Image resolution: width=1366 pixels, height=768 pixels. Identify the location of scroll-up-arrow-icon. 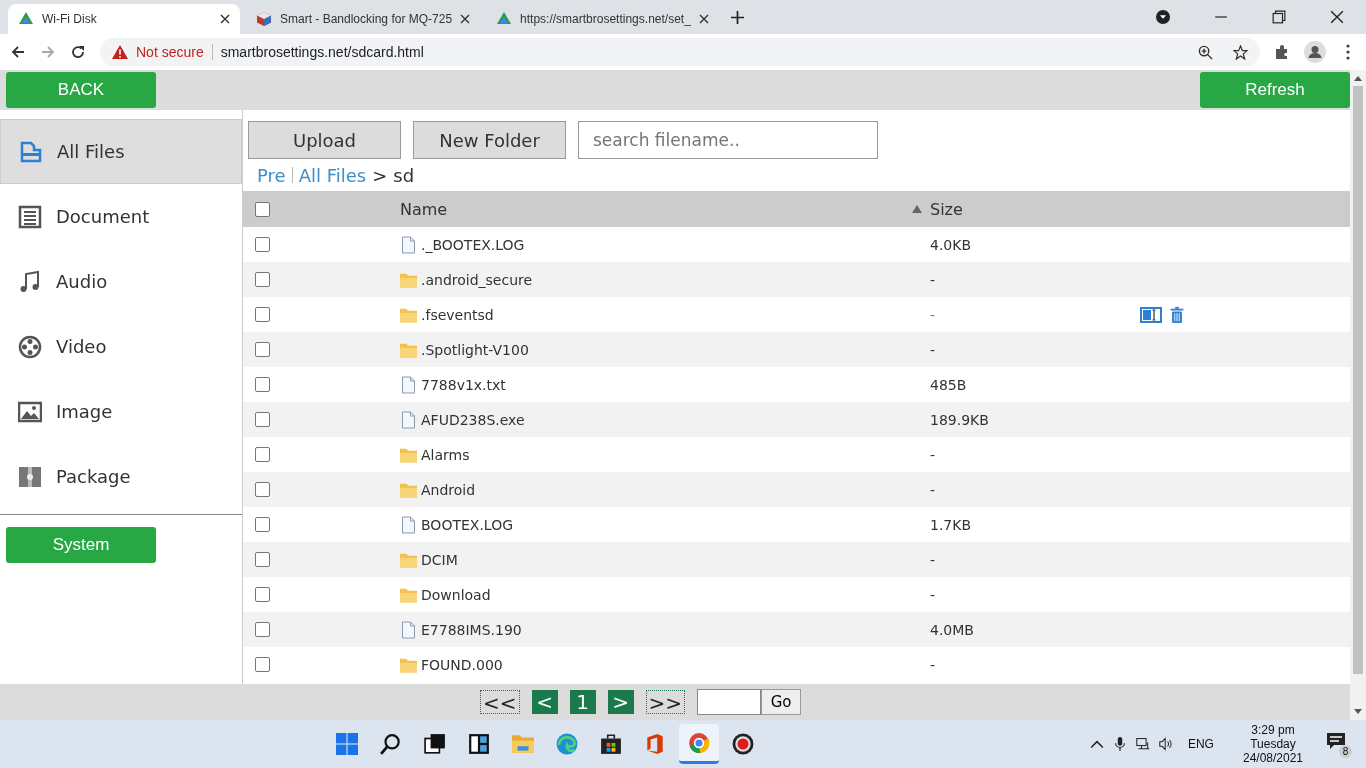
(1358, 78).